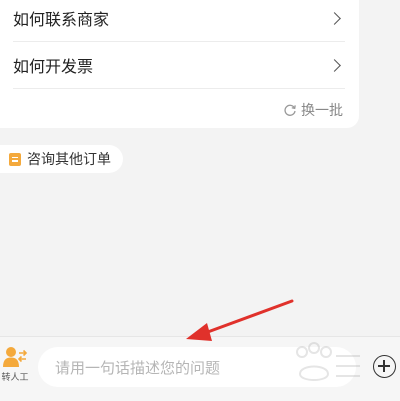 The height and width of the screenshot is (401, 400). What do you see at coordinates (384, 366) in the screenshot?
I see `plus-icon` at bounding box center [384, 366].